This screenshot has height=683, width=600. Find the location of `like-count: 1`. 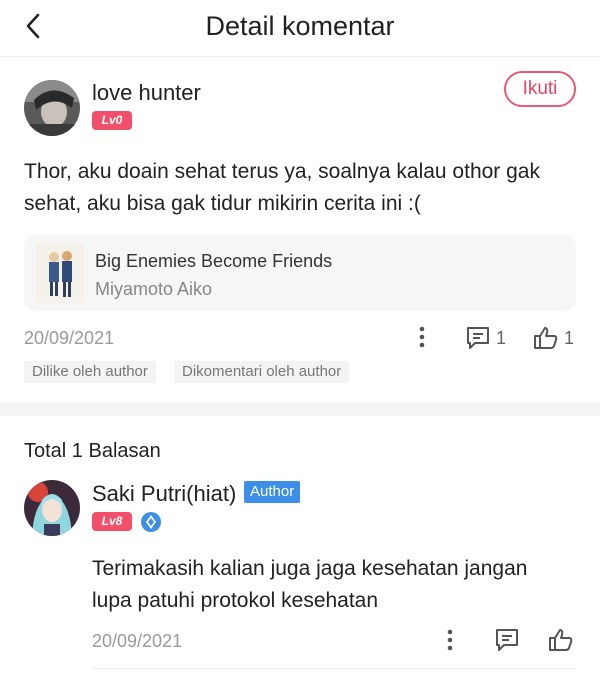

like-count: 1 is located at coordinates (569, 338).